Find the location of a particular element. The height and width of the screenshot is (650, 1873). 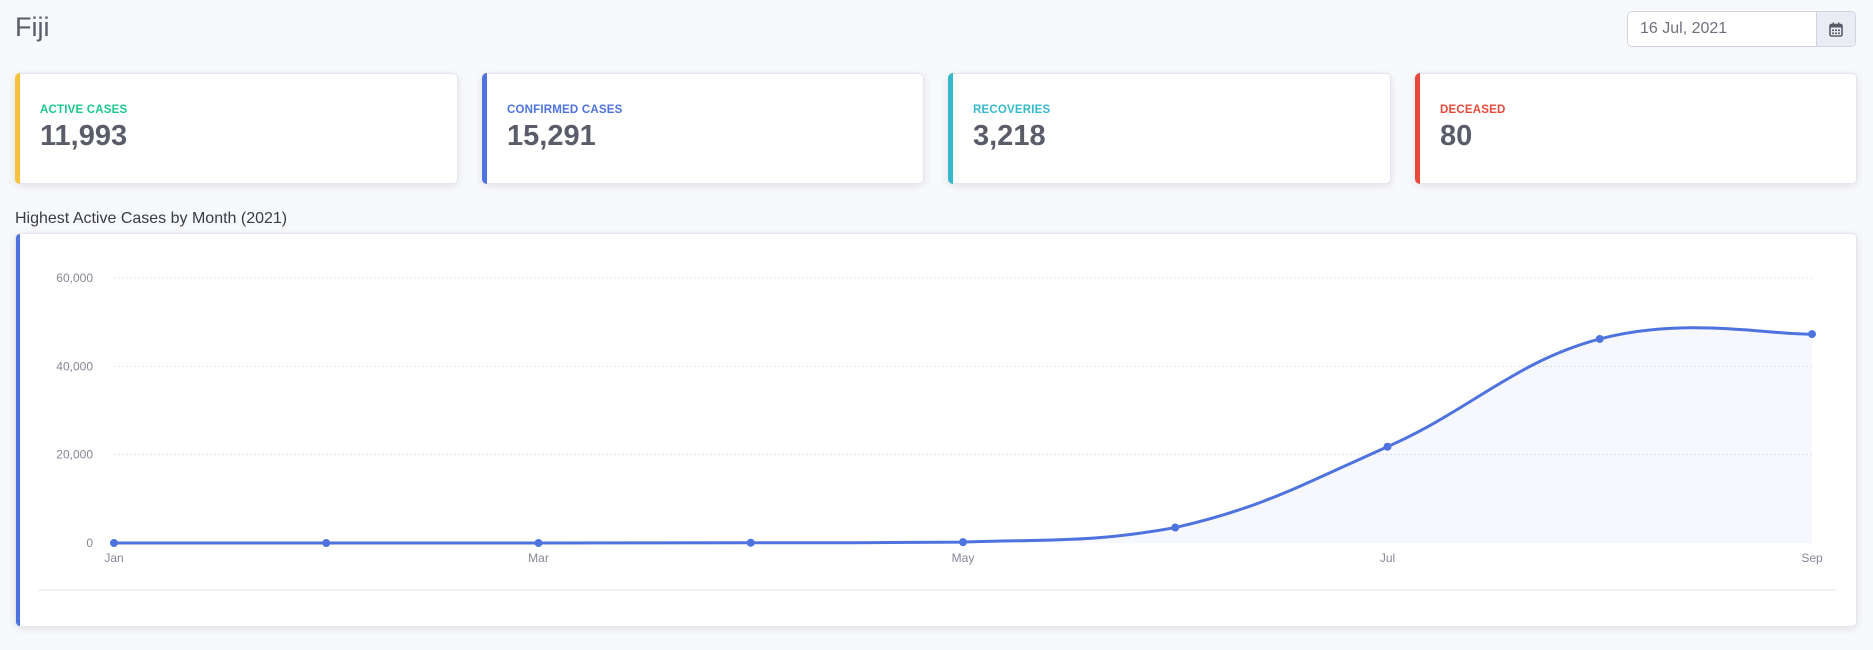

calendar-icon is located at coordinates (1836, 29).